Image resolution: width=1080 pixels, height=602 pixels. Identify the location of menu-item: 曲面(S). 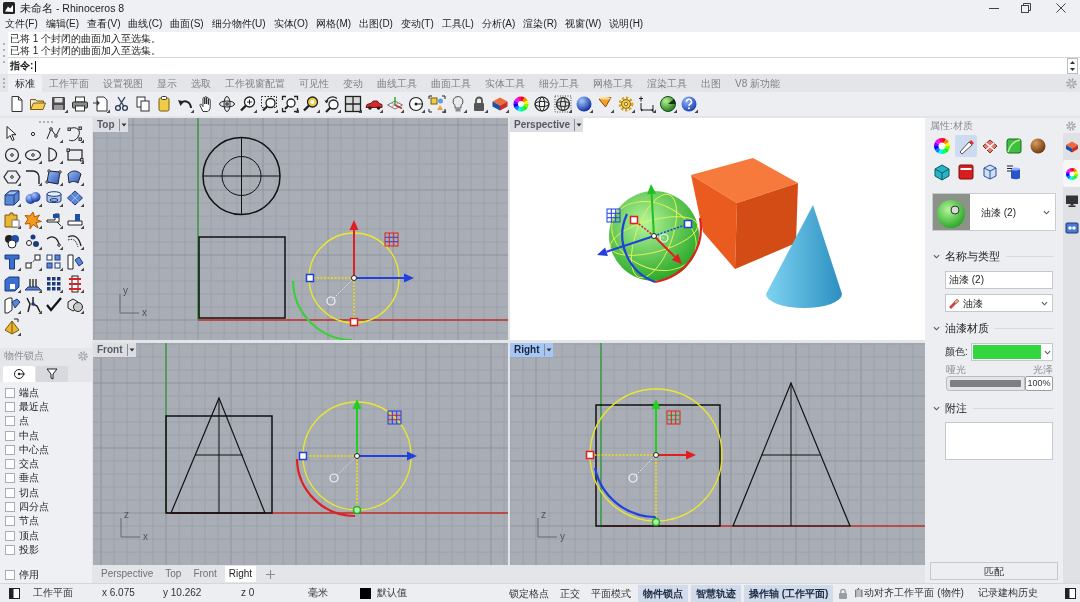
(187, 24).